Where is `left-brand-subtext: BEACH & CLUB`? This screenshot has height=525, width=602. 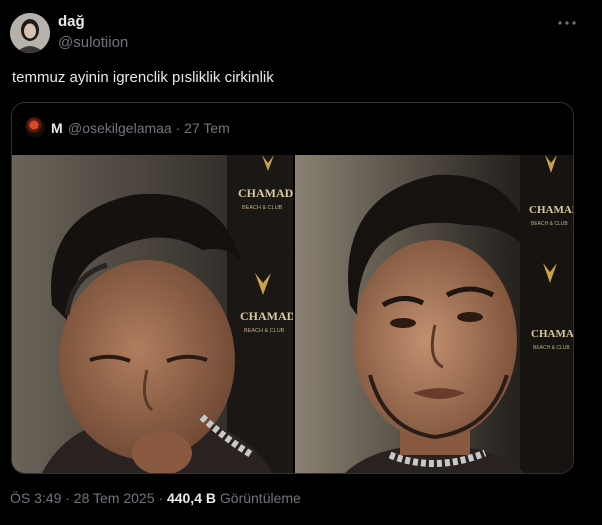
left-brand-subtext: BEACH & CLUB is located at coordinates (262, 208).